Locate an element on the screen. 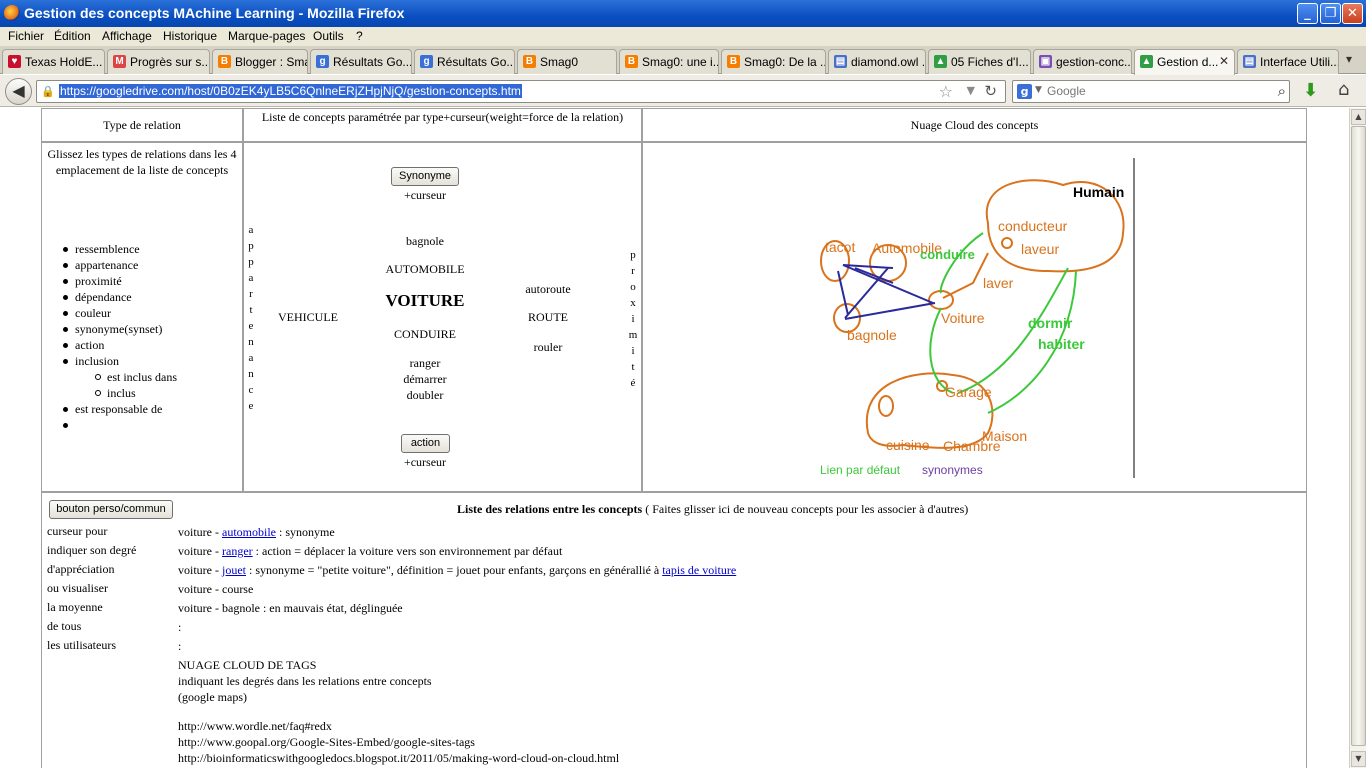  vertical-scrollbar: ▲ ▼ is located at coordinates (1357, 438).